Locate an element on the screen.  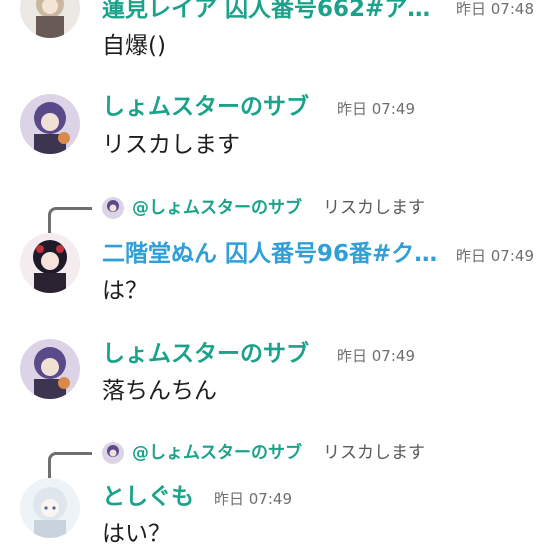
message-text: は？ is located at coordinates (125, 291).